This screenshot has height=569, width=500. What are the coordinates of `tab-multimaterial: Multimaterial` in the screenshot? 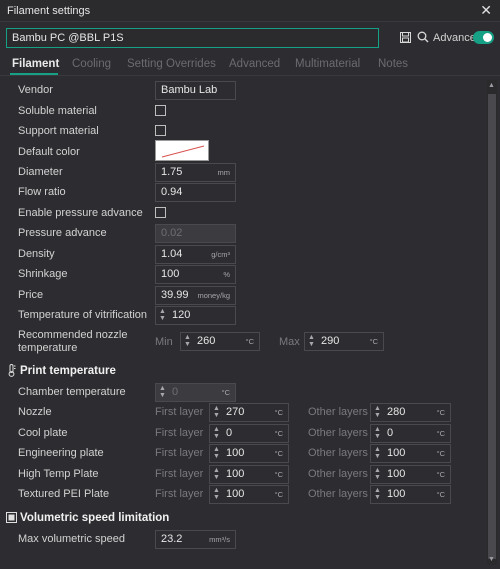 It's located at (327, 64).